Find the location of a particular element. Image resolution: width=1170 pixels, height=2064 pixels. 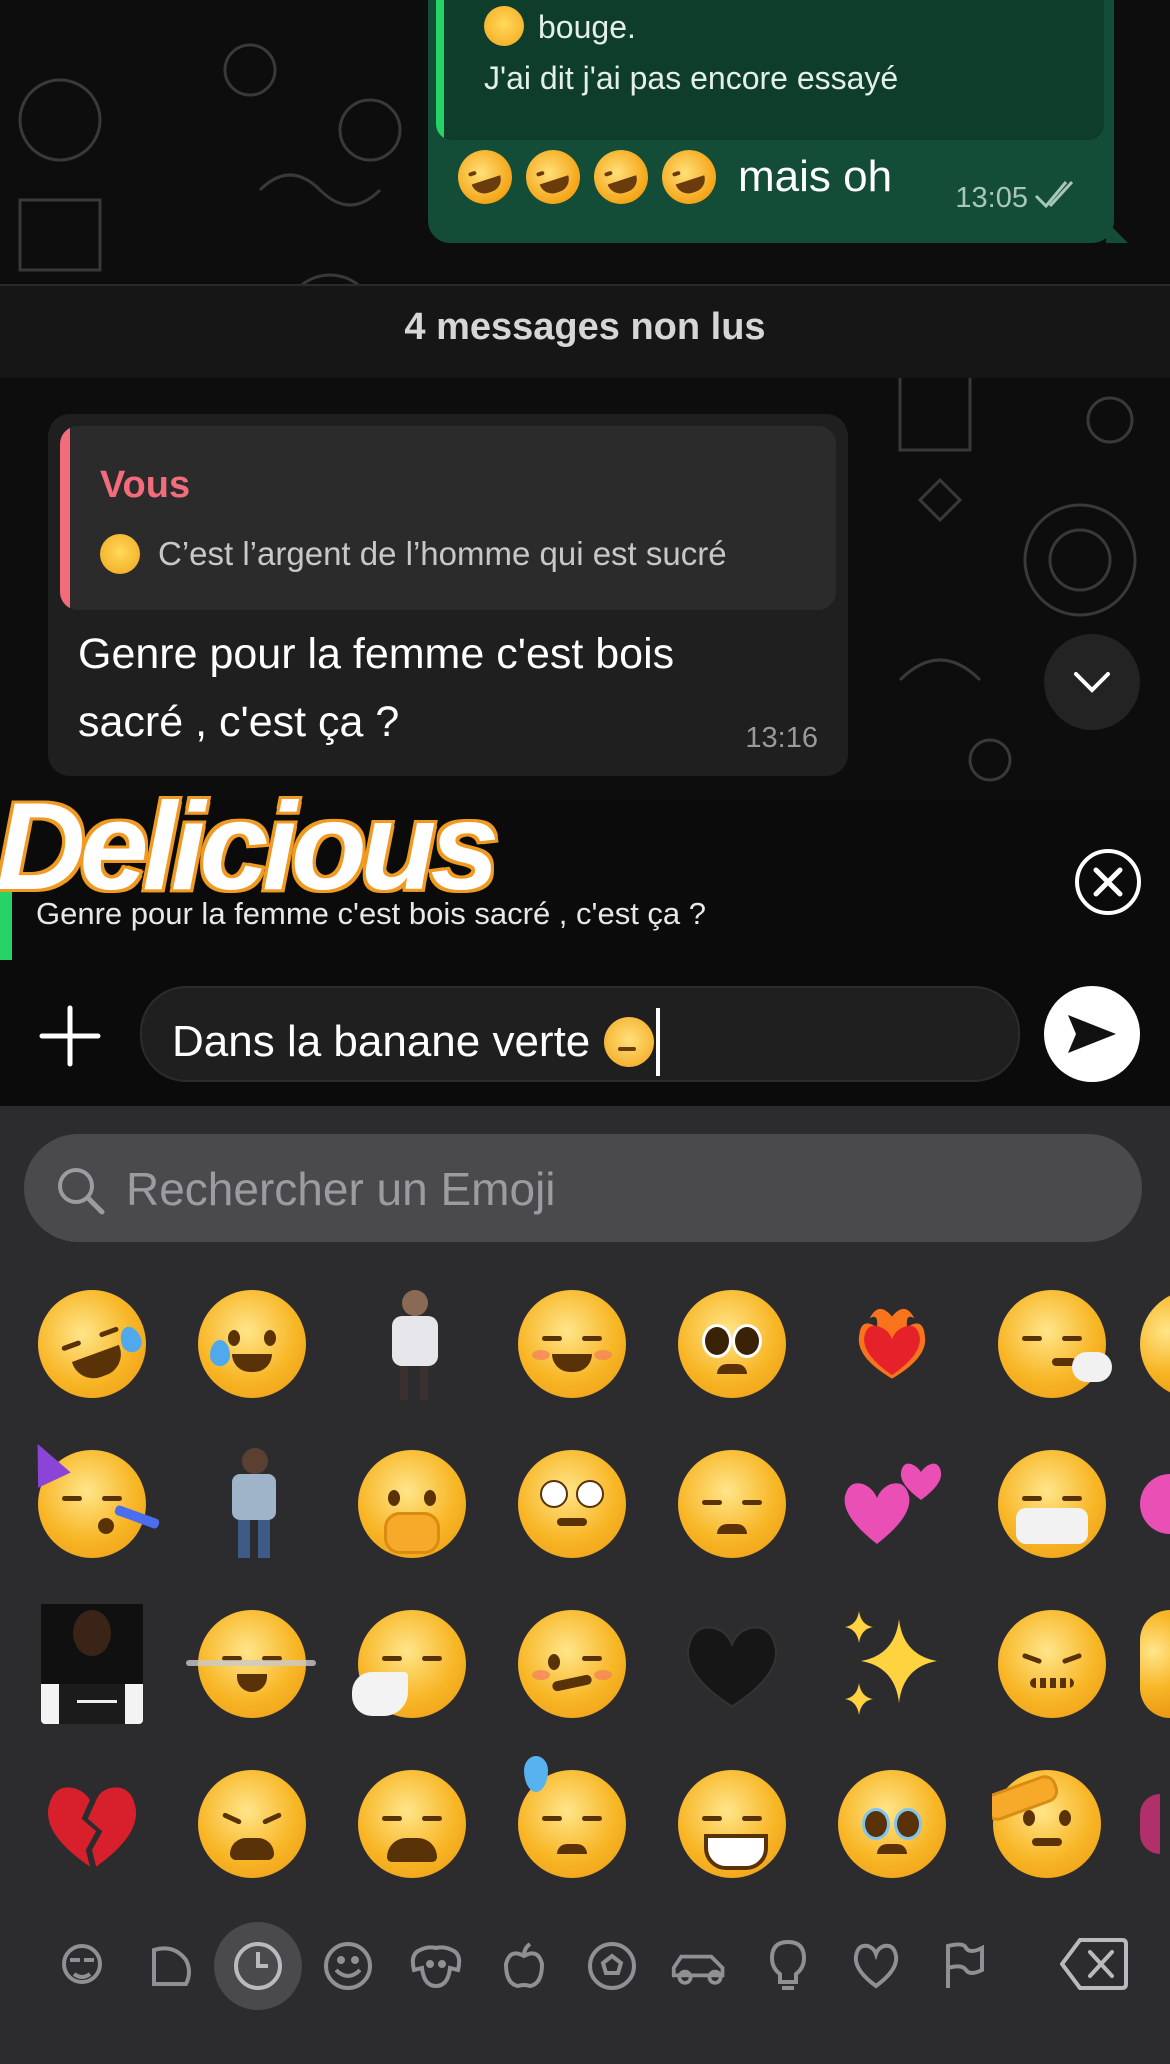

smileys-tab is located at coordinates (348, 1966).